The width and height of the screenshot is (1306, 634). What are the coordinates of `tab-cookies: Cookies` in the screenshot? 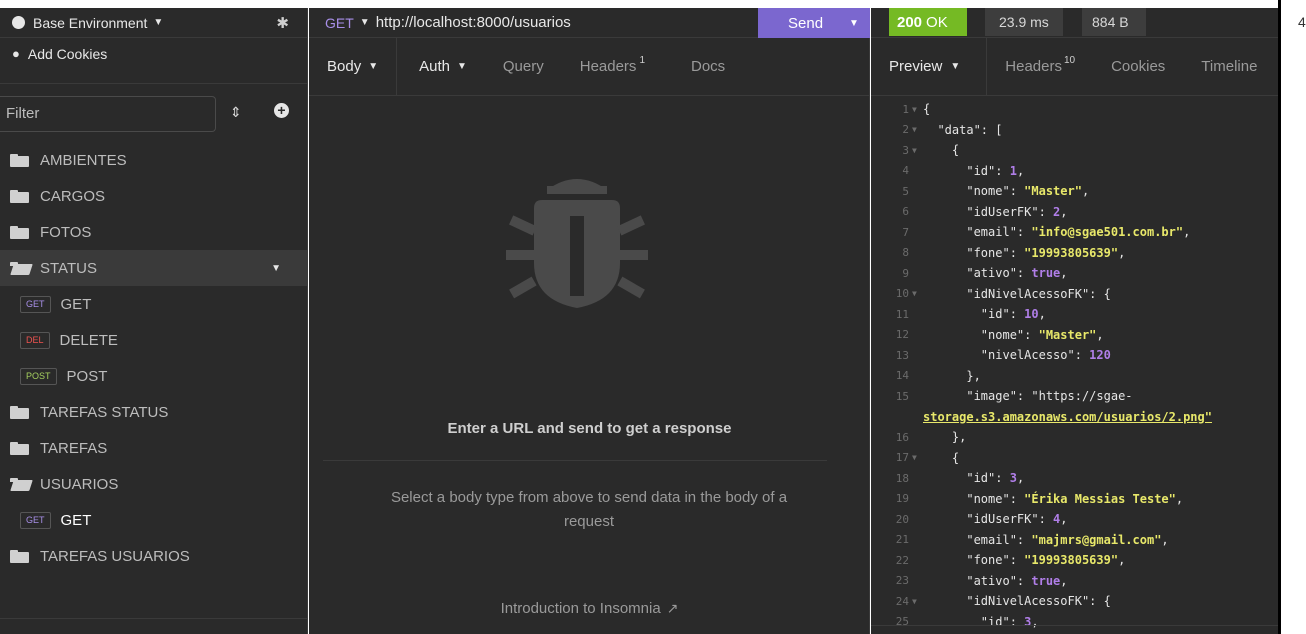 It's located at (1138, 66).